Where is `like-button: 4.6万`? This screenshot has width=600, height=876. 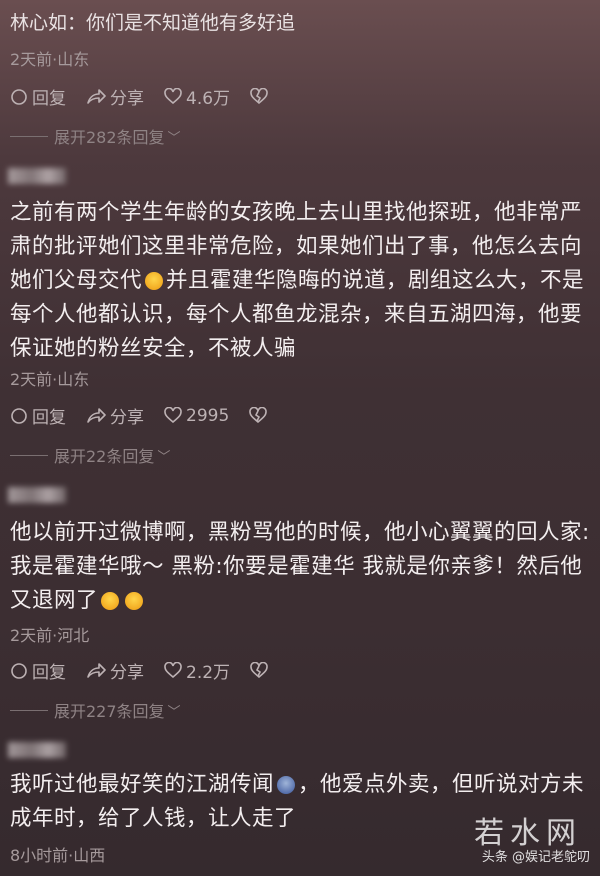 like-button: 4.6万 is located at coordinates (197, 96).